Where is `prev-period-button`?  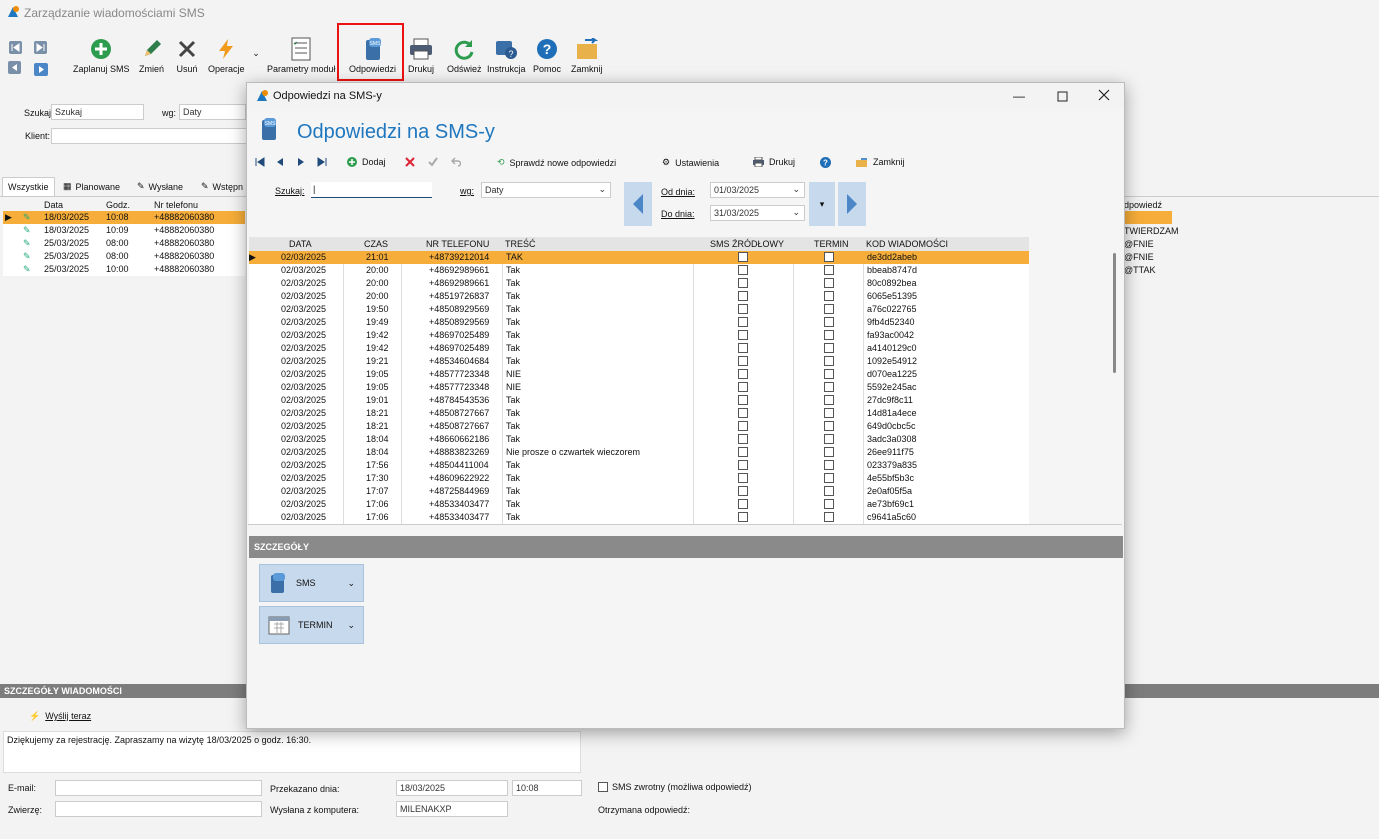
prev-period-button is located at coordinates (638, 204).